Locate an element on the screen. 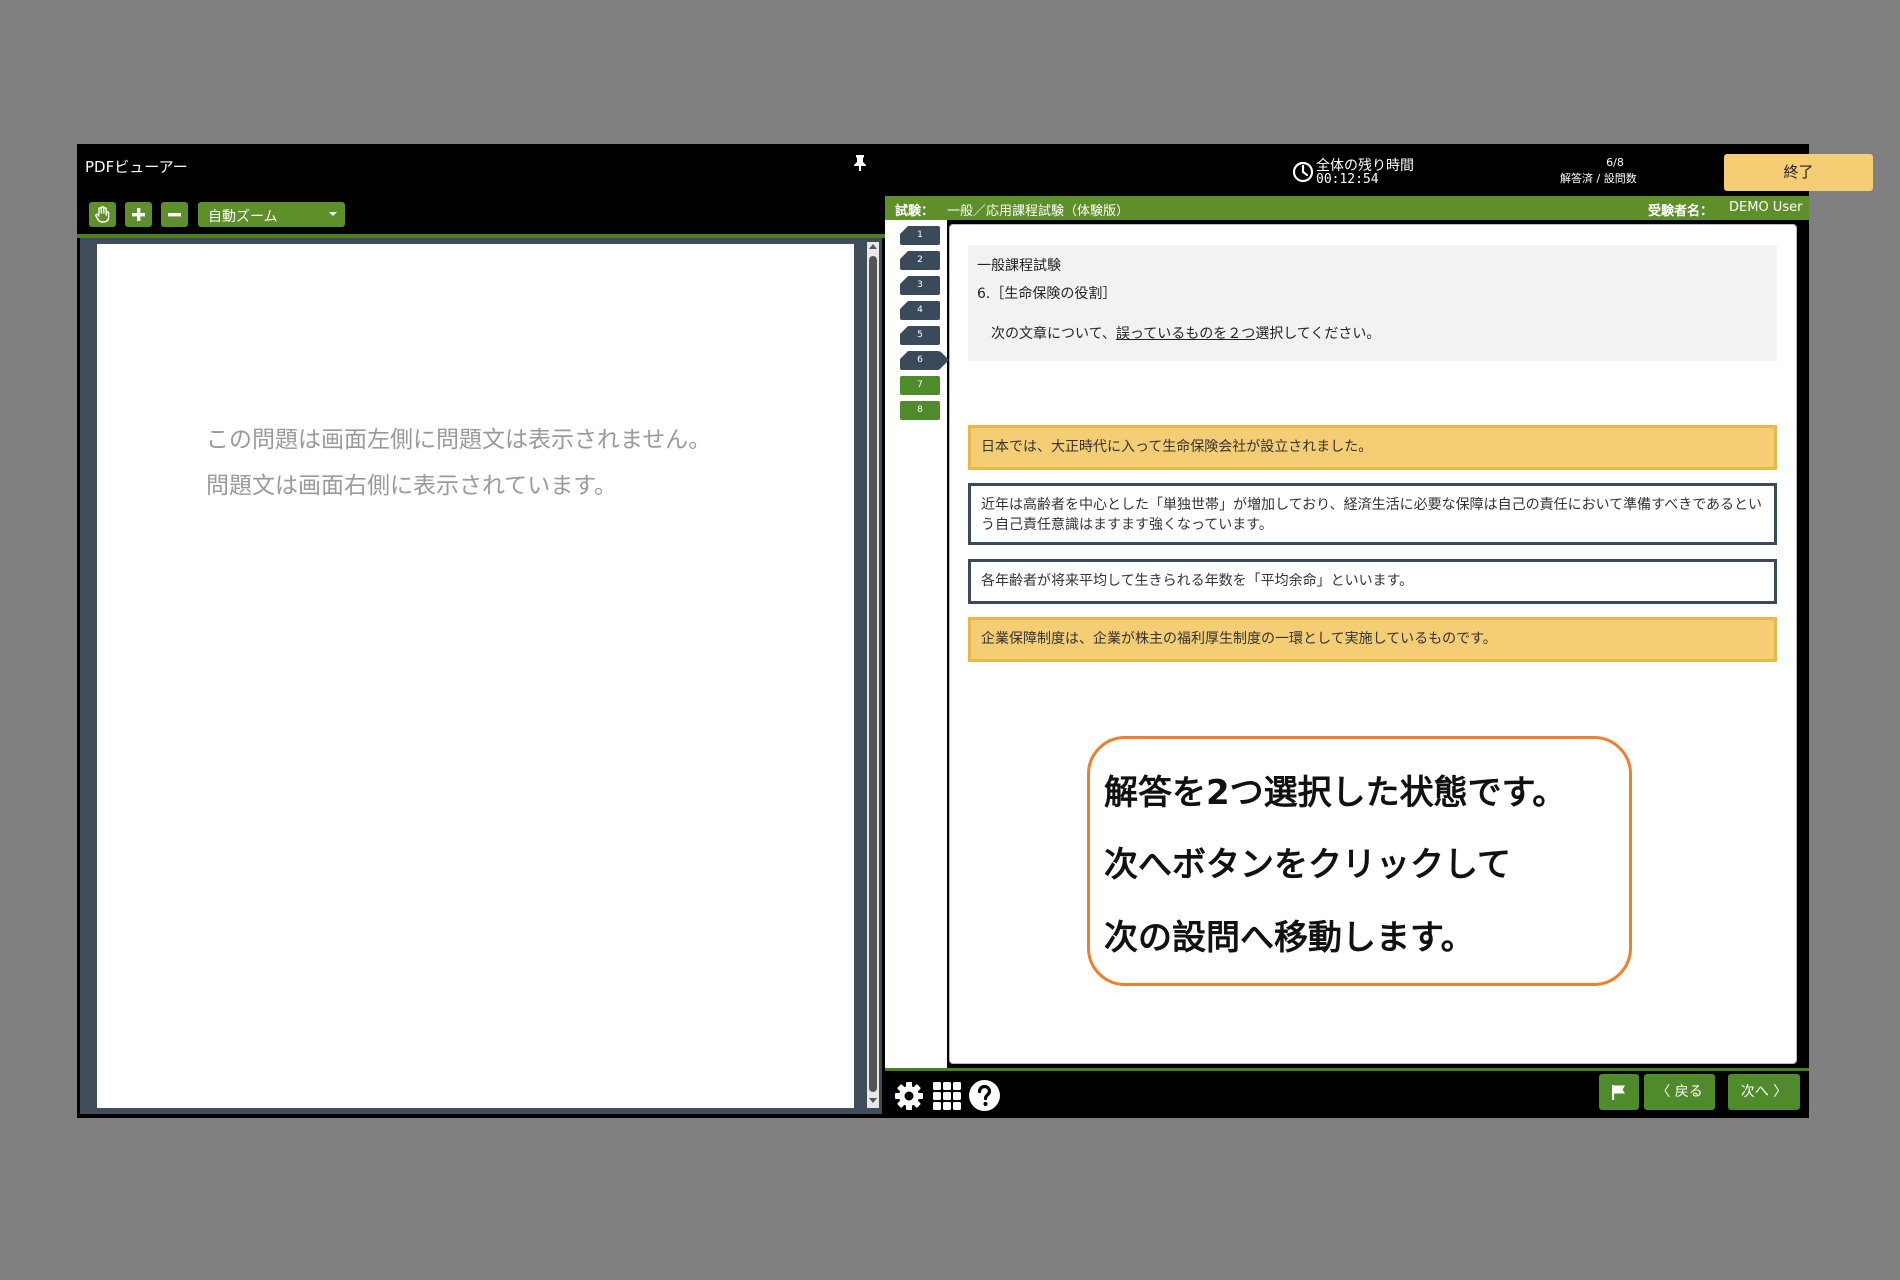  grid-icon is located at coordinates (947, 1096).